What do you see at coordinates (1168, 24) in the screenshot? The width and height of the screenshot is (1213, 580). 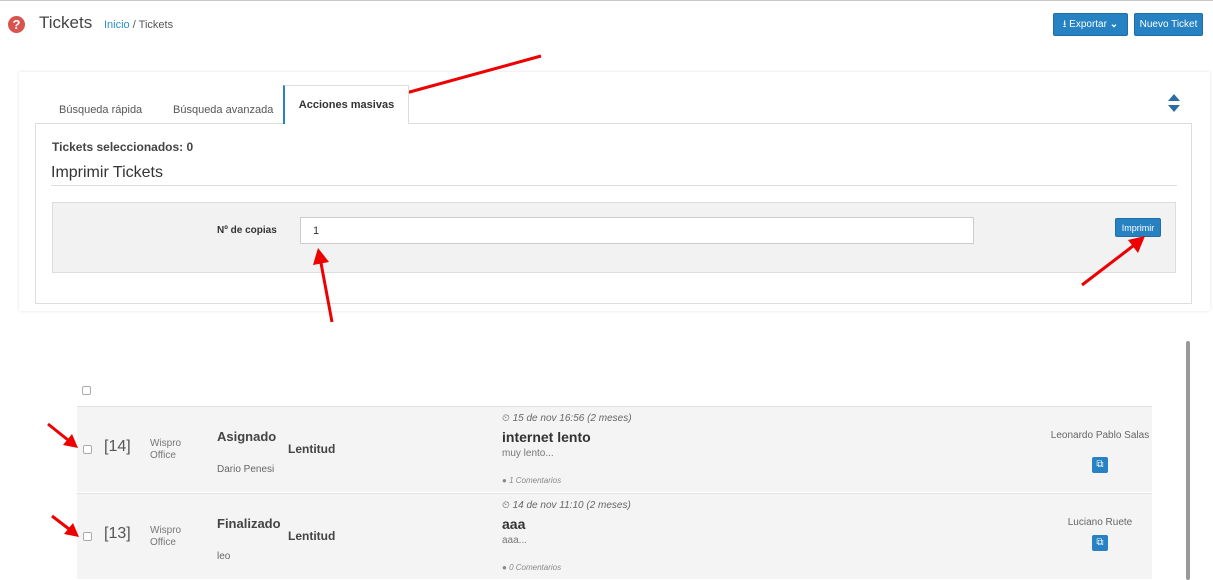 I see `new-ticket-button: Nuevo Ticket` at bounding box center [1168, 24].